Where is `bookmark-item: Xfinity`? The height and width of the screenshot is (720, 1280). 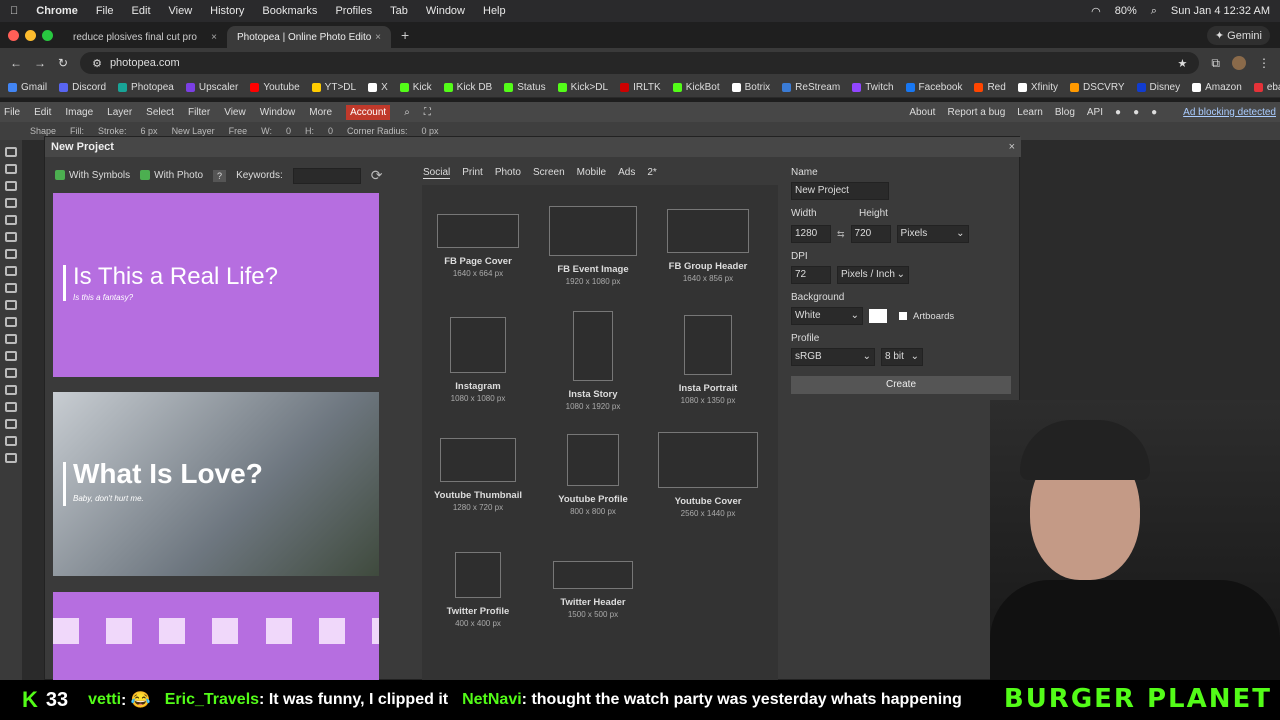 bookmark-item: Xfinity is located at coordinates (1037, 87).